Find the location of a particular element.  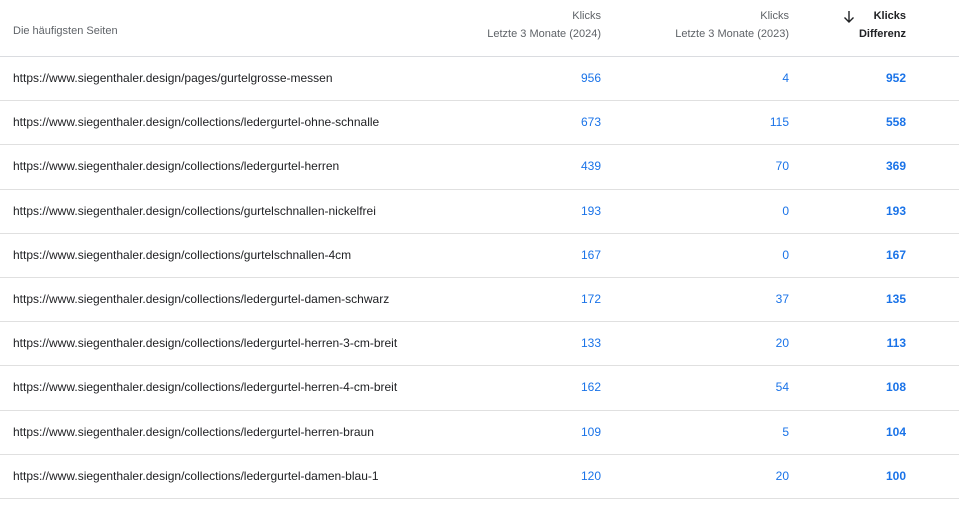

header-clicks-2024-sub: Letzte 3 Monate (2024) is located at coordinates (544, 34).